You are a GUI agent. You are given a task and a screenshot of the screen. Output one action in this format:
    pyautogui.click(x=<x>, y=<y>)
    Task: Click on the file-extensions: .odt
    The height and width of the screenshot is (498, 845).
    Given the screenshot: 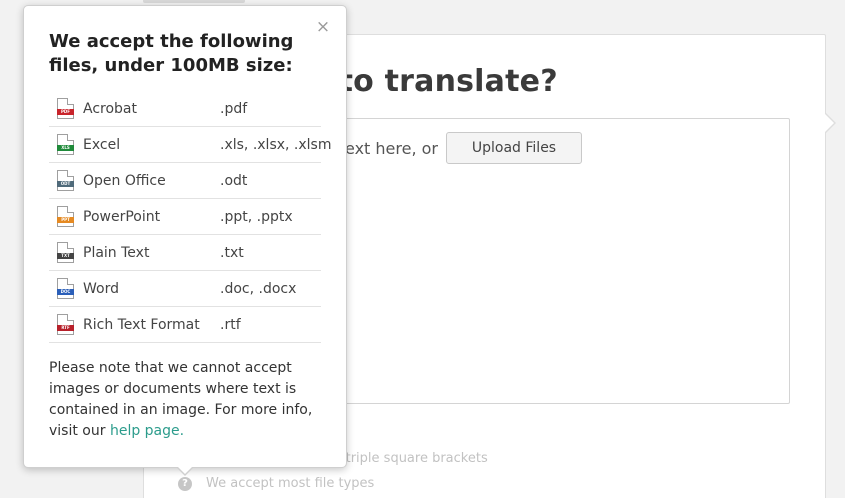 What is the action you would take?
    pyautogui.click(x=234, y=181)
    